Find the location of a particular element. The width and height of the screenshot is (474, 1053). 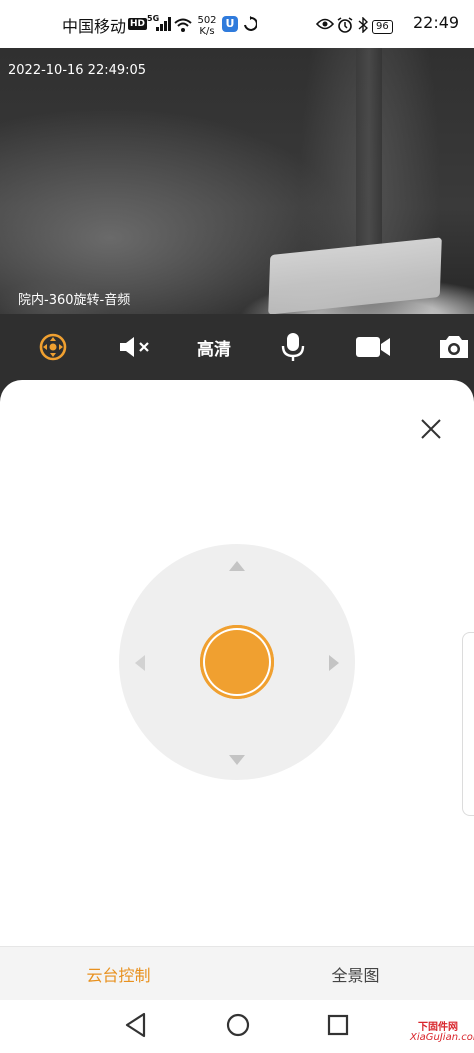

site-watermark: 下固件网 XiaGuJian.com is located at coordinates (441, 1035).